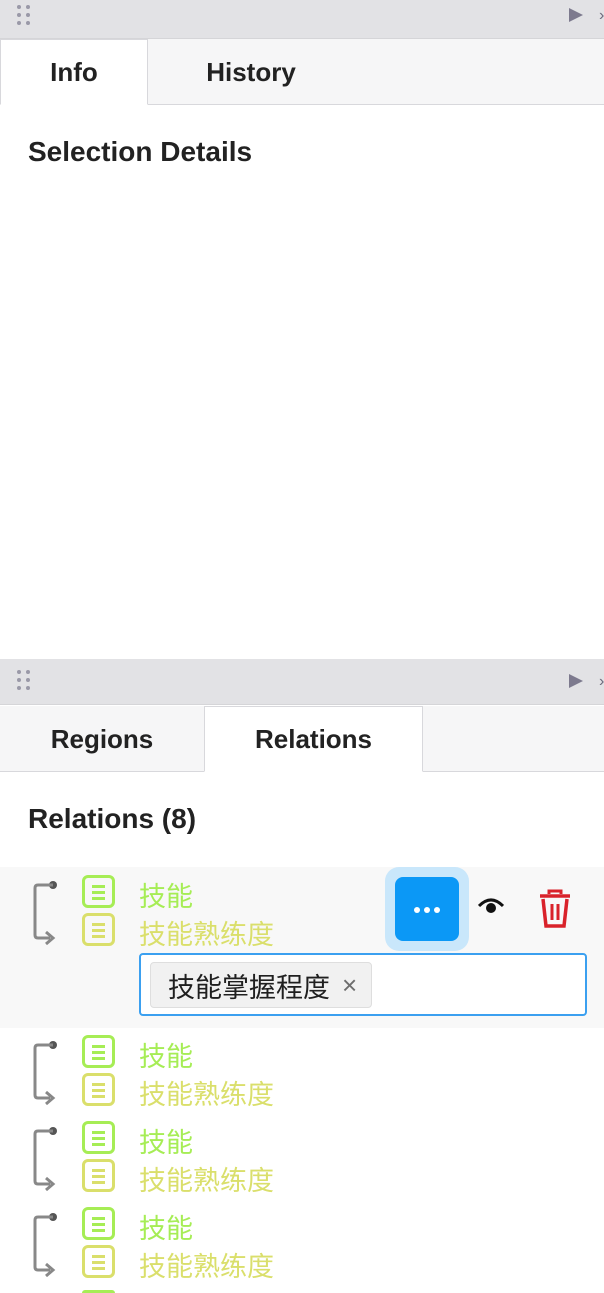 The width and height of the screenshot is (604, 1293). I want to click on more-options-button, so click(427, 909).